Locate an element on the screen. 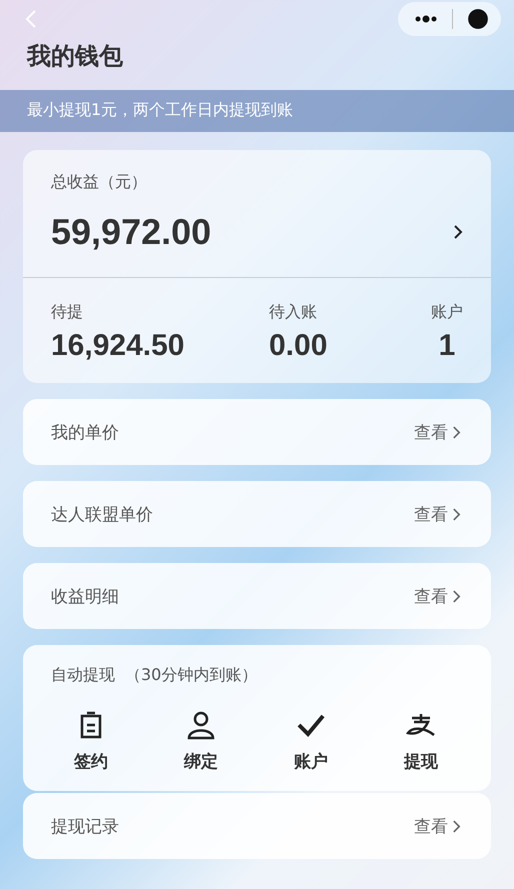 This screenshot has width=514, height=889. row-label: 提现记录 is located at coordinates (85, 827).